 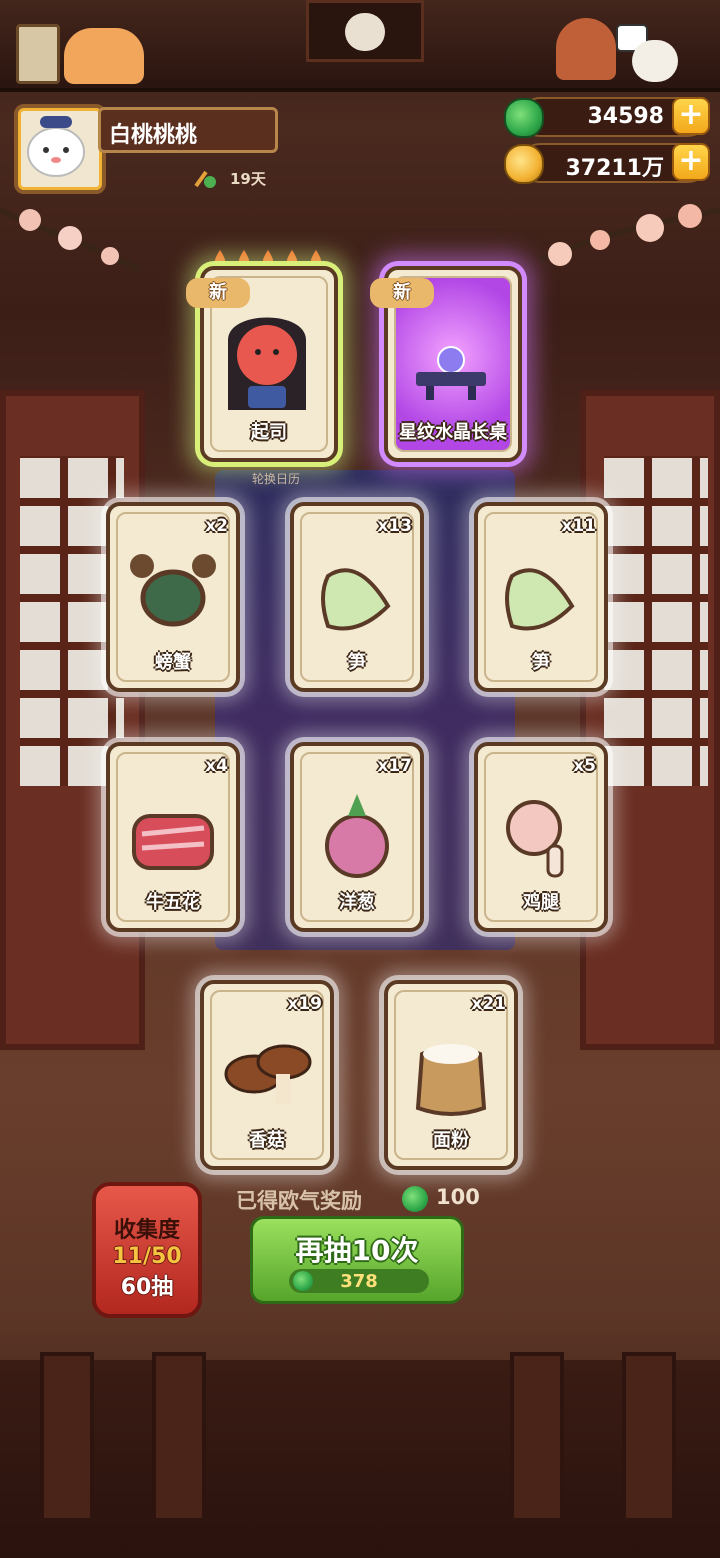 What do you see at coordinates (584, 766) in the screenshot?
I see `item-quantity: x5` at bounding box center [584, 766].